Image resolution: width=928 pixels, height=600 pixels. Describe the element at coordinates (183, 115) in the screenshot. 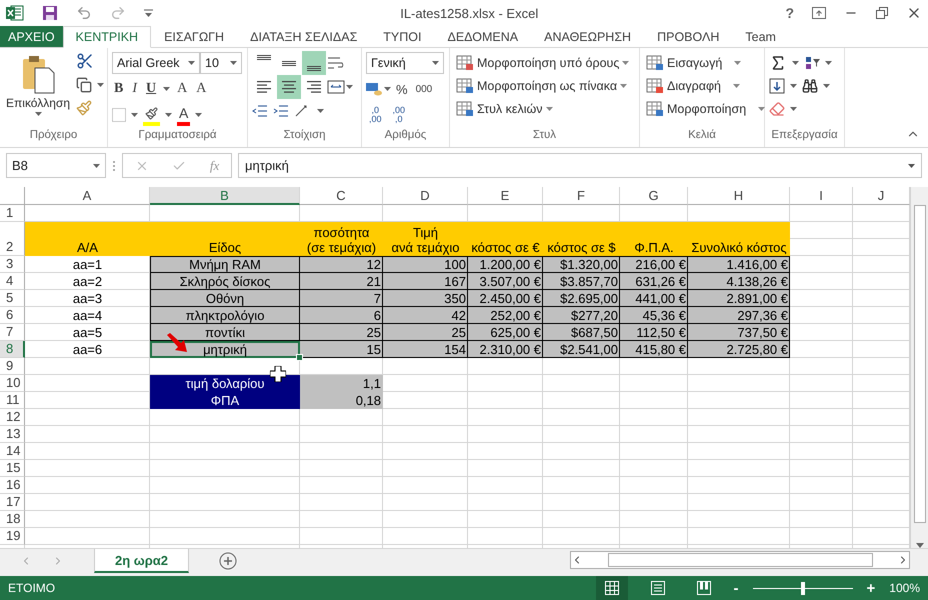

I see `font-color-button: A` at that location.